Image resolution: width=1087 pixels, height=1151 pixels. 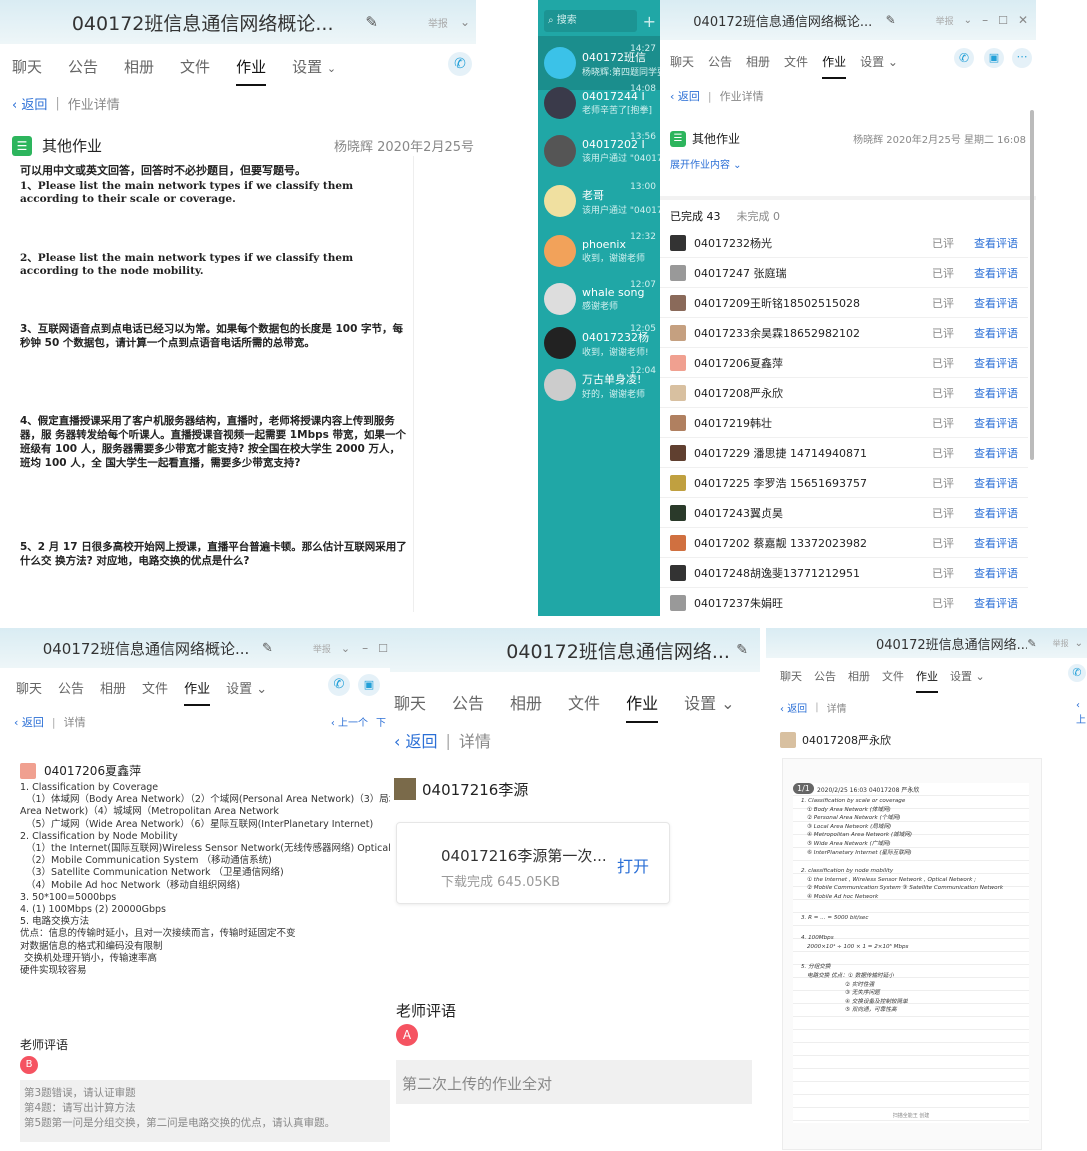 I want to click on list-item: 04017225 李罗浩 15651693757 已评 查看评语, so click(x=844, y=483).